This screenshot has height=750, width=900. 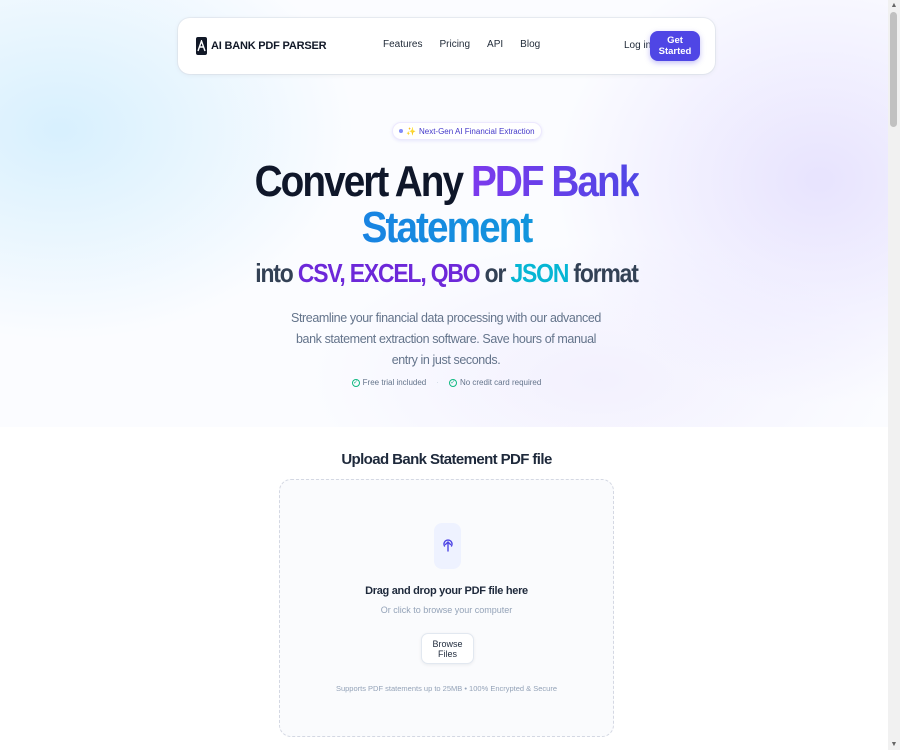 I want to click on logo-mark-icon, so click(x=201, y=46).